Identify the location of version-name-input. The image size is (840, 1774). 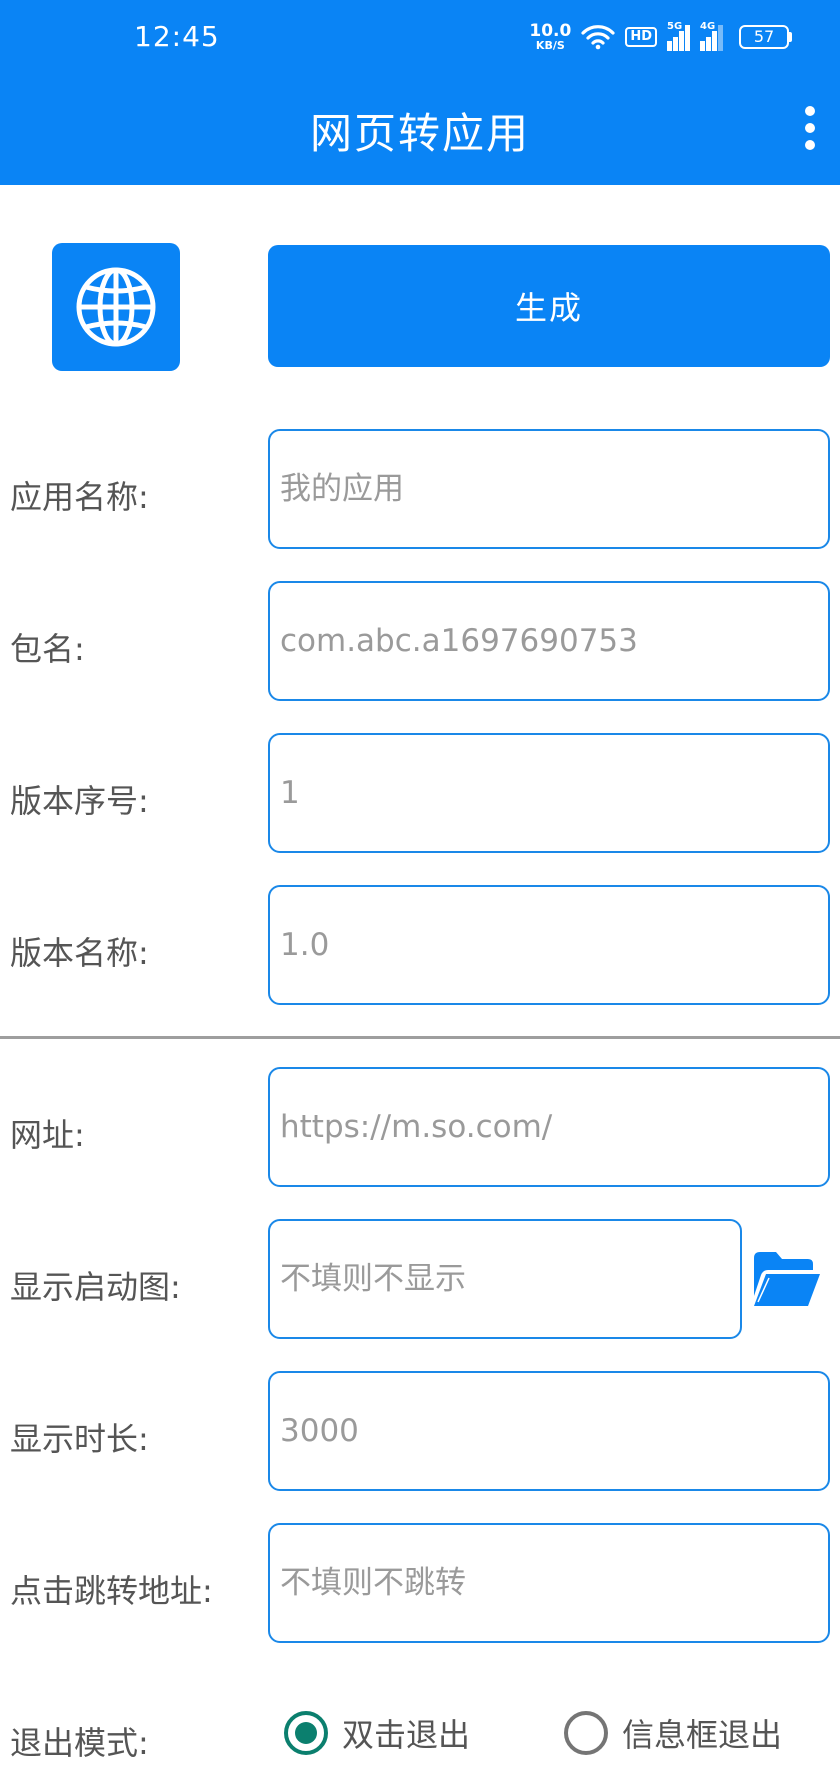
(549, 945).